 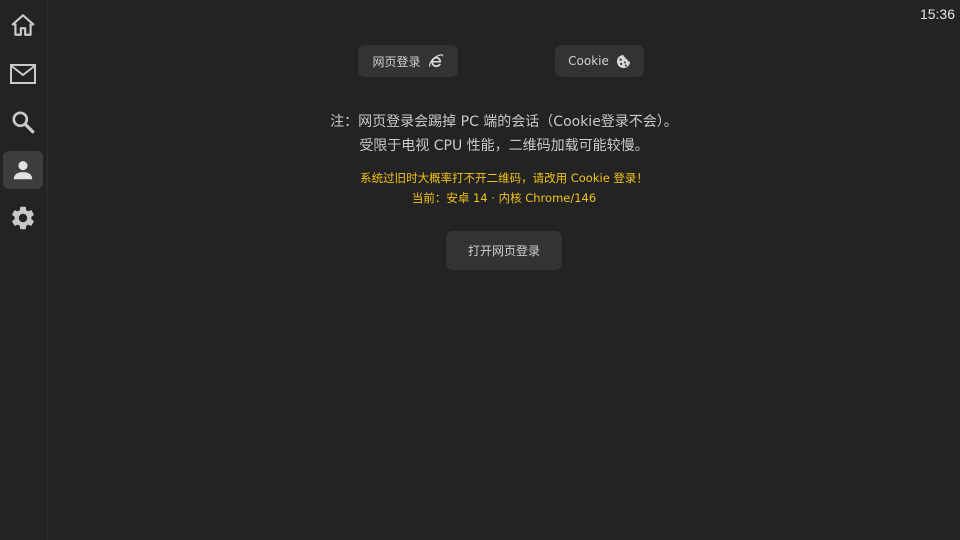 I want to click on login-note-line-2: 受限于电视 CPU 性能，二维码加载可能较慢。, so click(x=504, y=146).